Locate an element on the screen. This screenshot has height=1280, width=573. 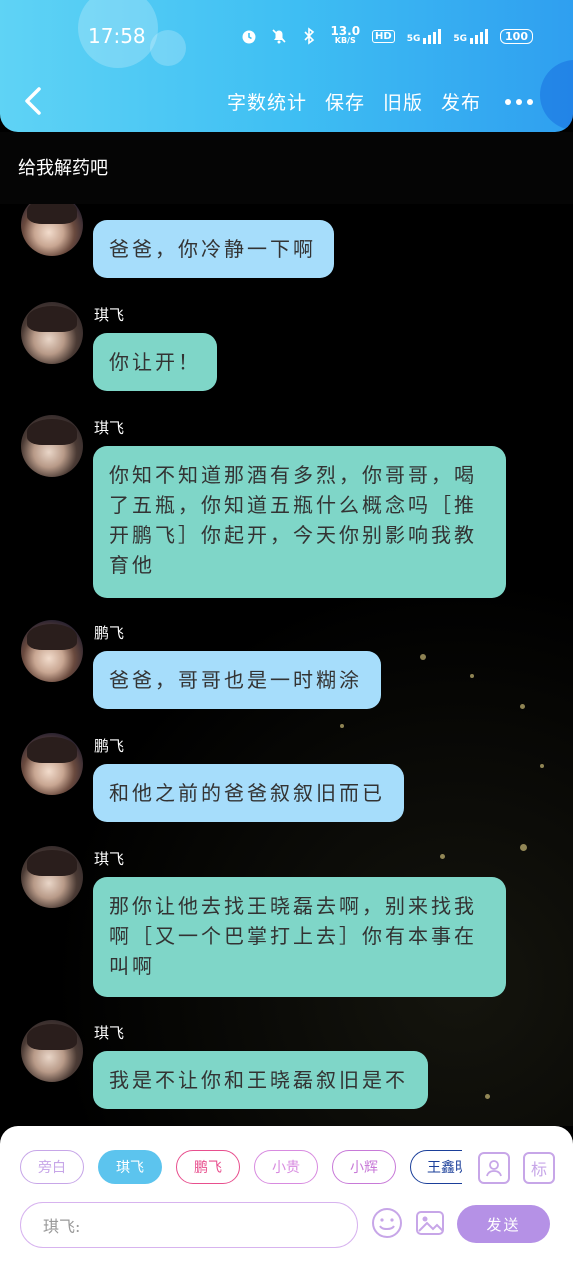
chip-qifei: 琪飞 is located at coordinates (130, 1167).